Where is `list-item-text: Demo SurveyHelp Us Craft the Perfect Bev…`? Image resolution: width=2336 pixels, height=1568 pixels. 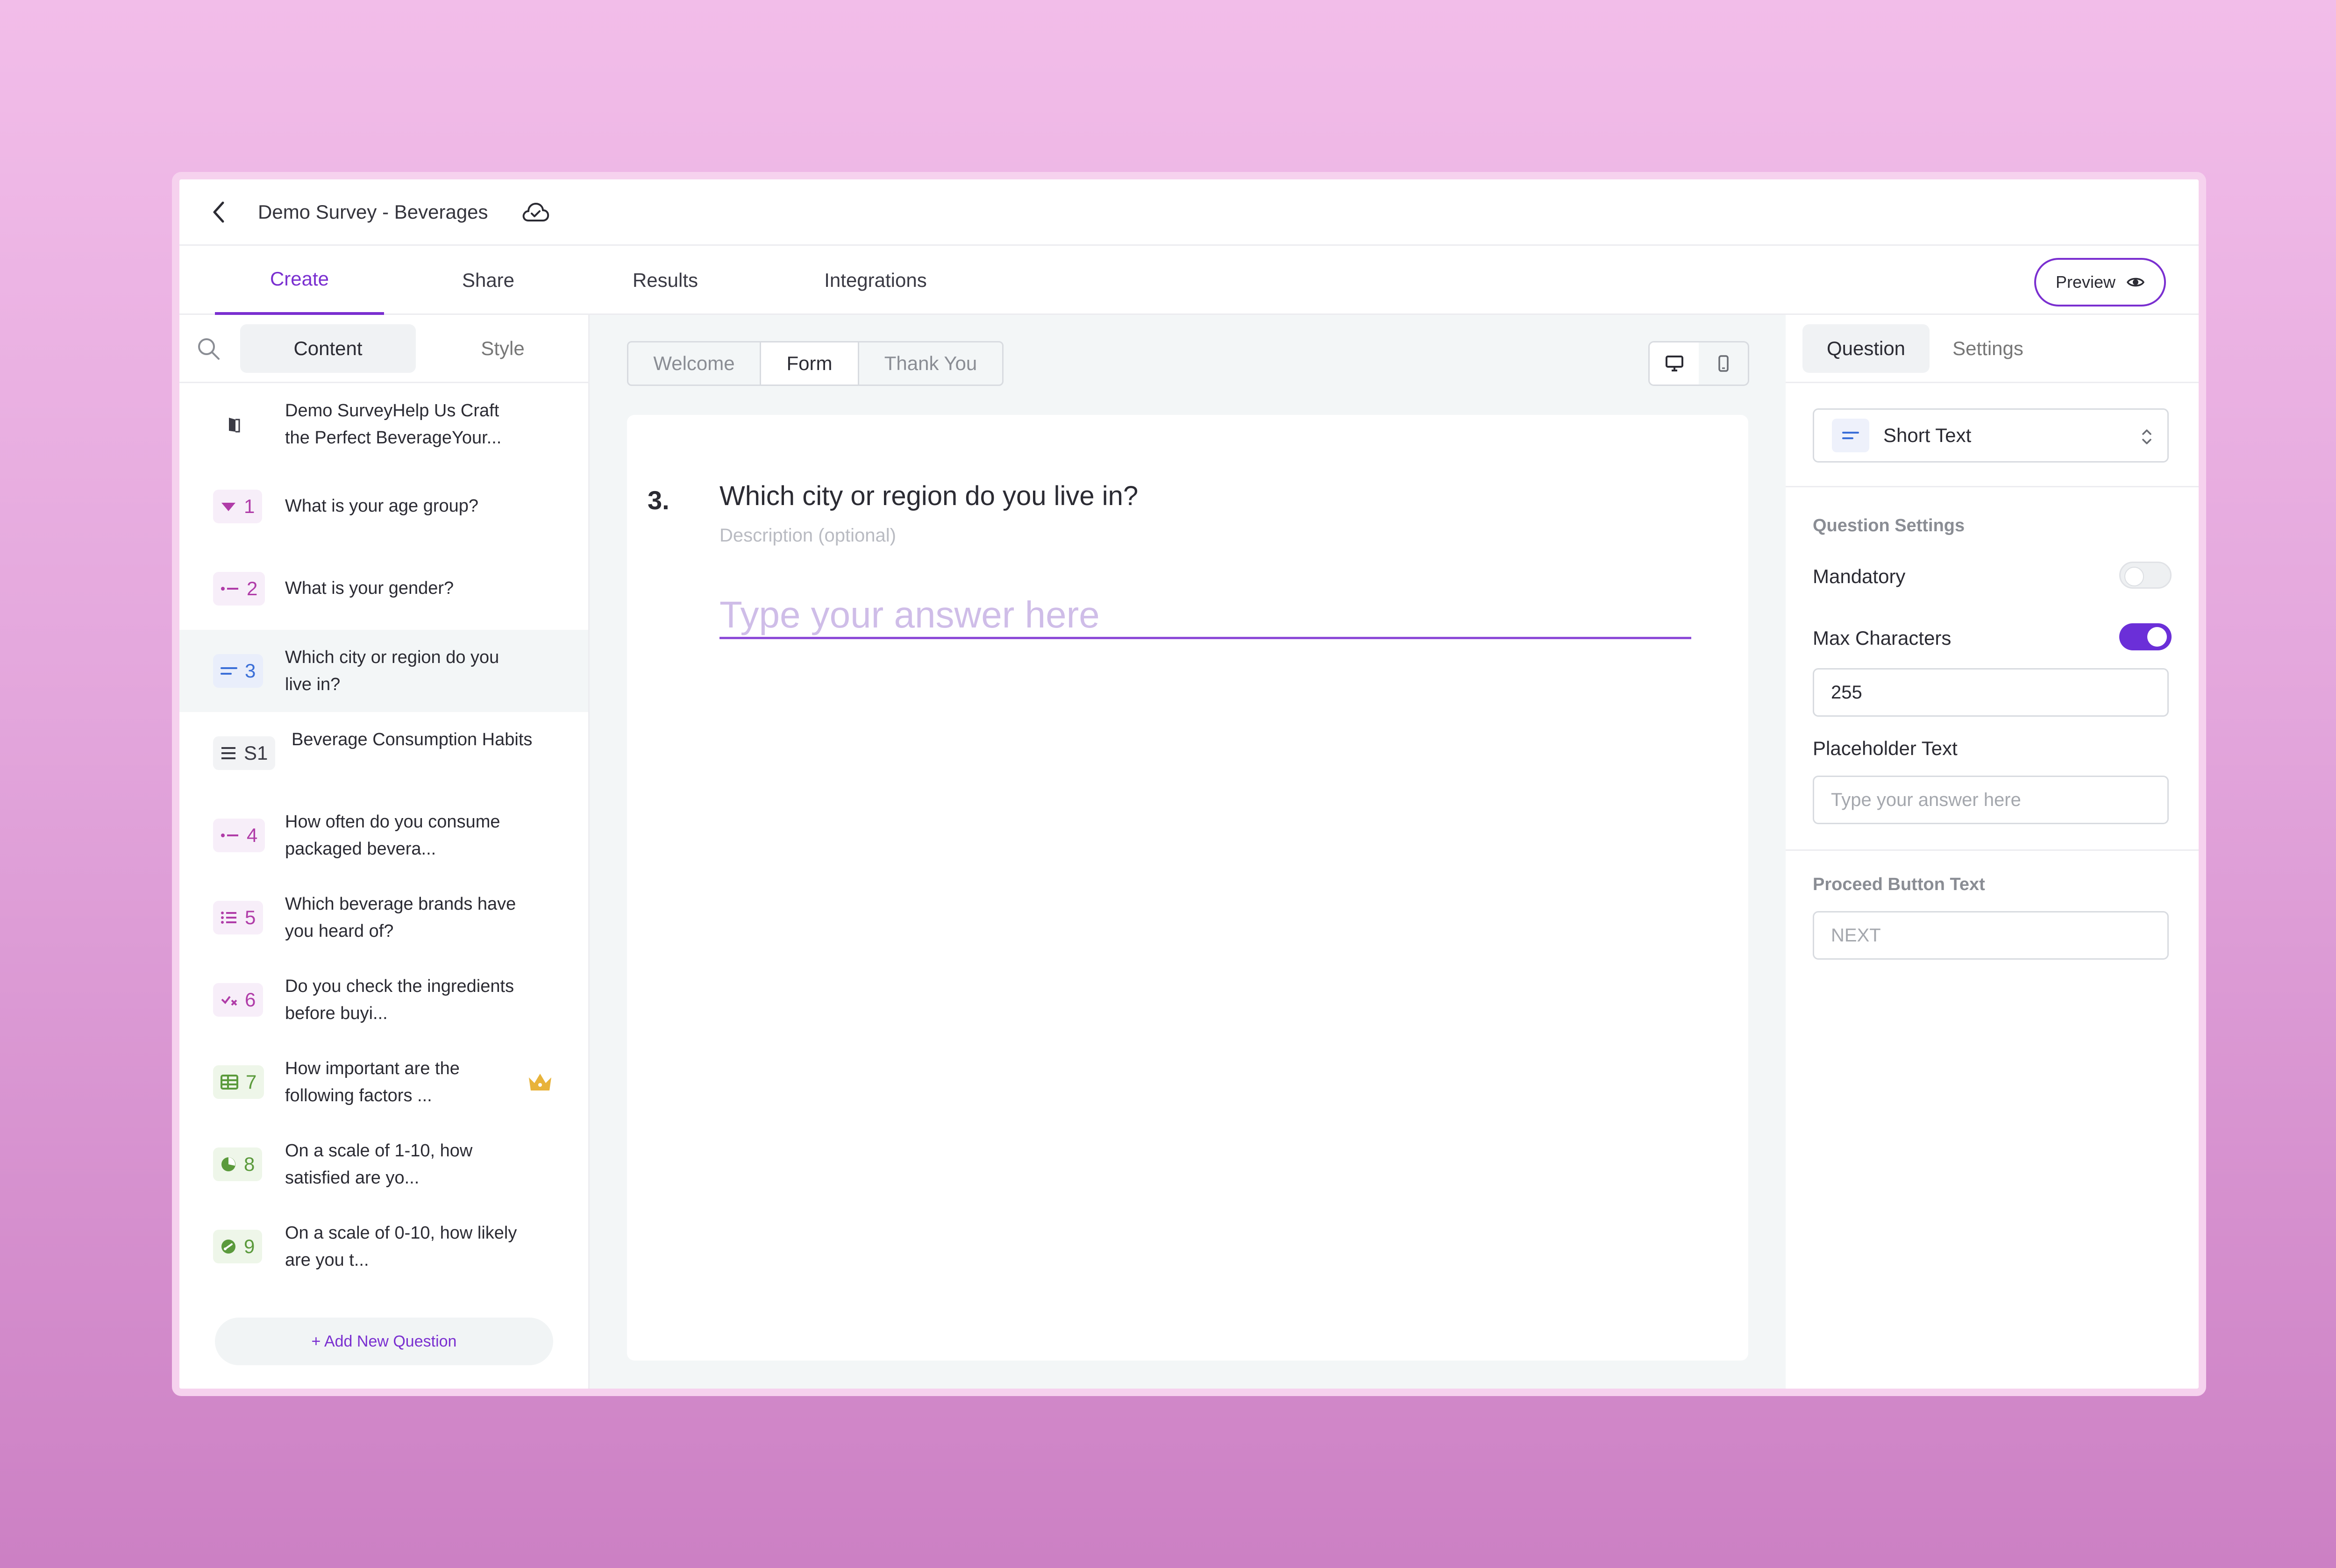 list-item-text: Demo SurveyHelp Us Craft the Perfect Bev… is located at coordinates (393, 425).